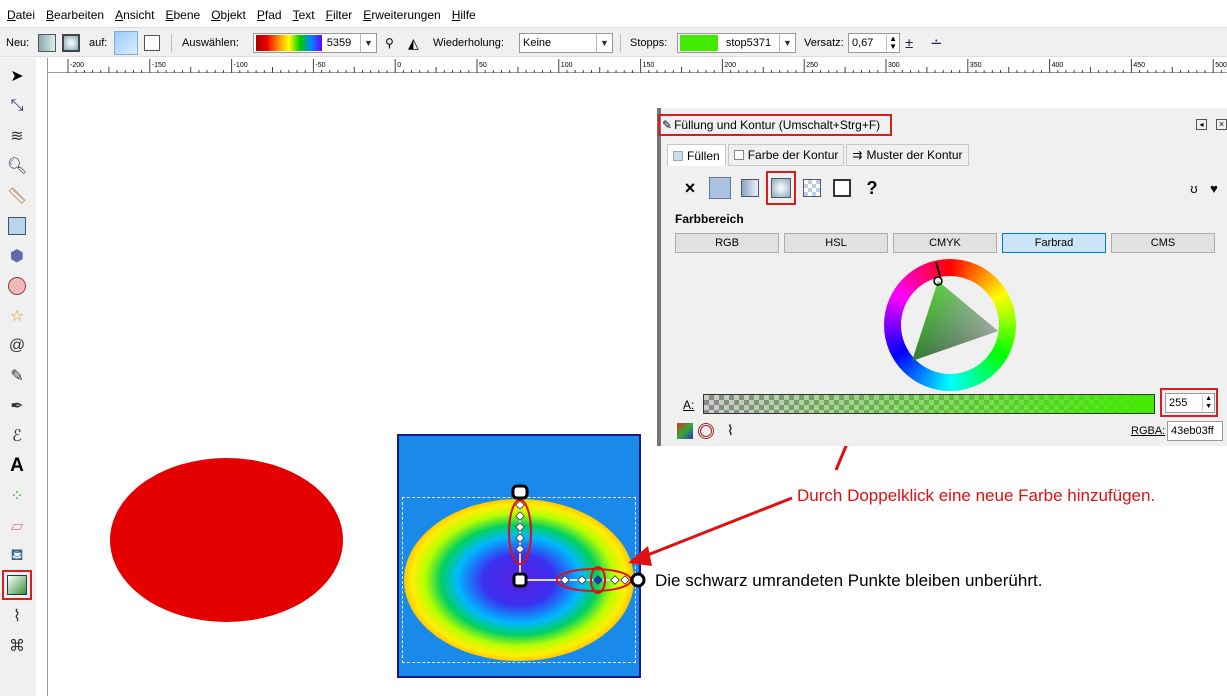  I want to click on mode-rgb-button: RGB, so click(727, 243).